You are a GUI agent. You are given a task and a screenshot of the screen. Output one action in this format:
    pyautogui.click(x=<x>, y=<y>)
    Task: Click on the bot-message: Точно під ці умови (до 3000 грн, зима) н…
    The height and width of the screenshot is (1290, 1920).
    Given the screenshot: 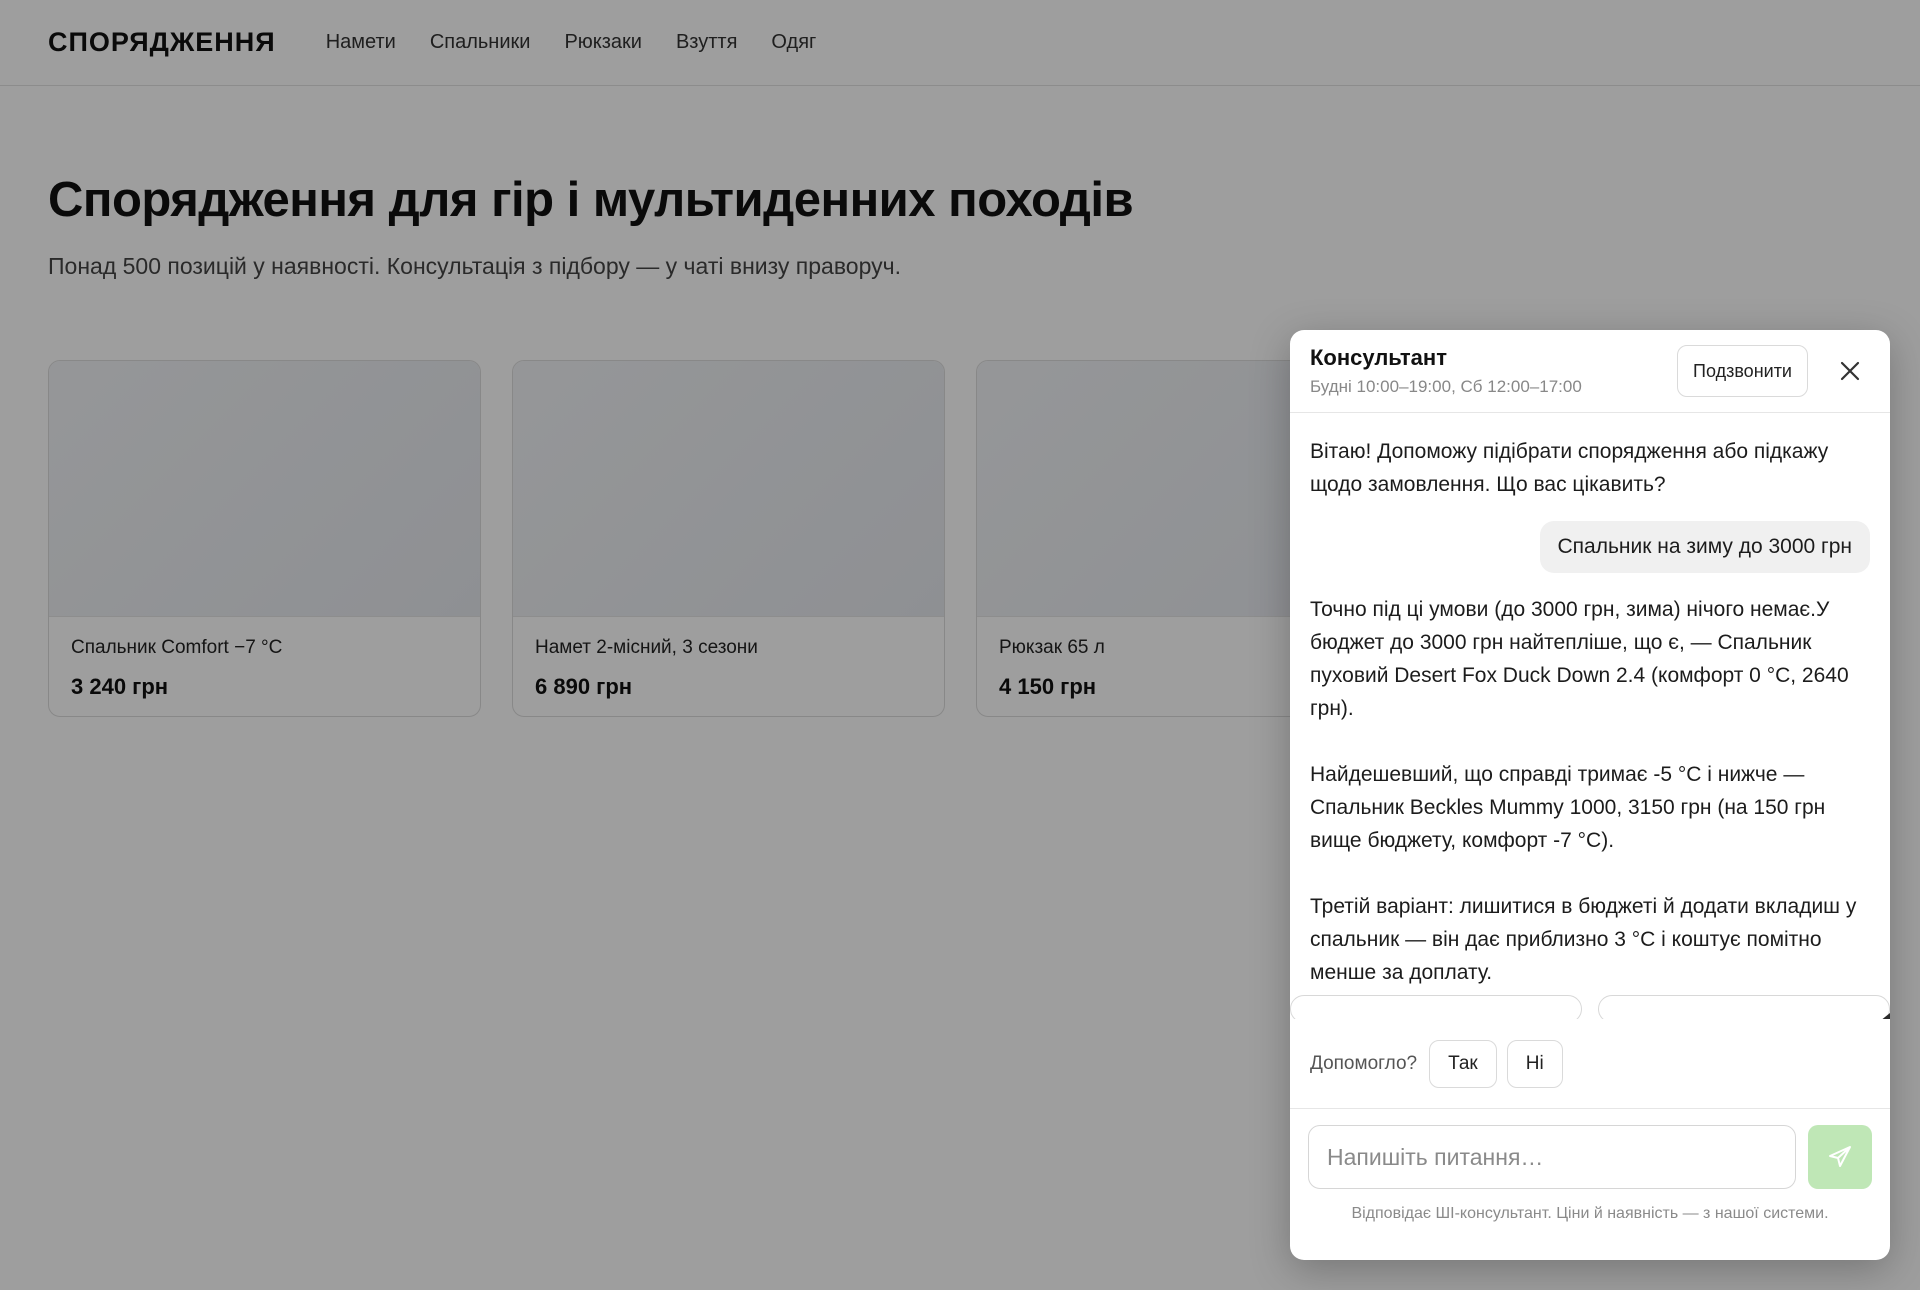 What is the action you would take?
    pyautogui.click(x=1579, y=659)
    